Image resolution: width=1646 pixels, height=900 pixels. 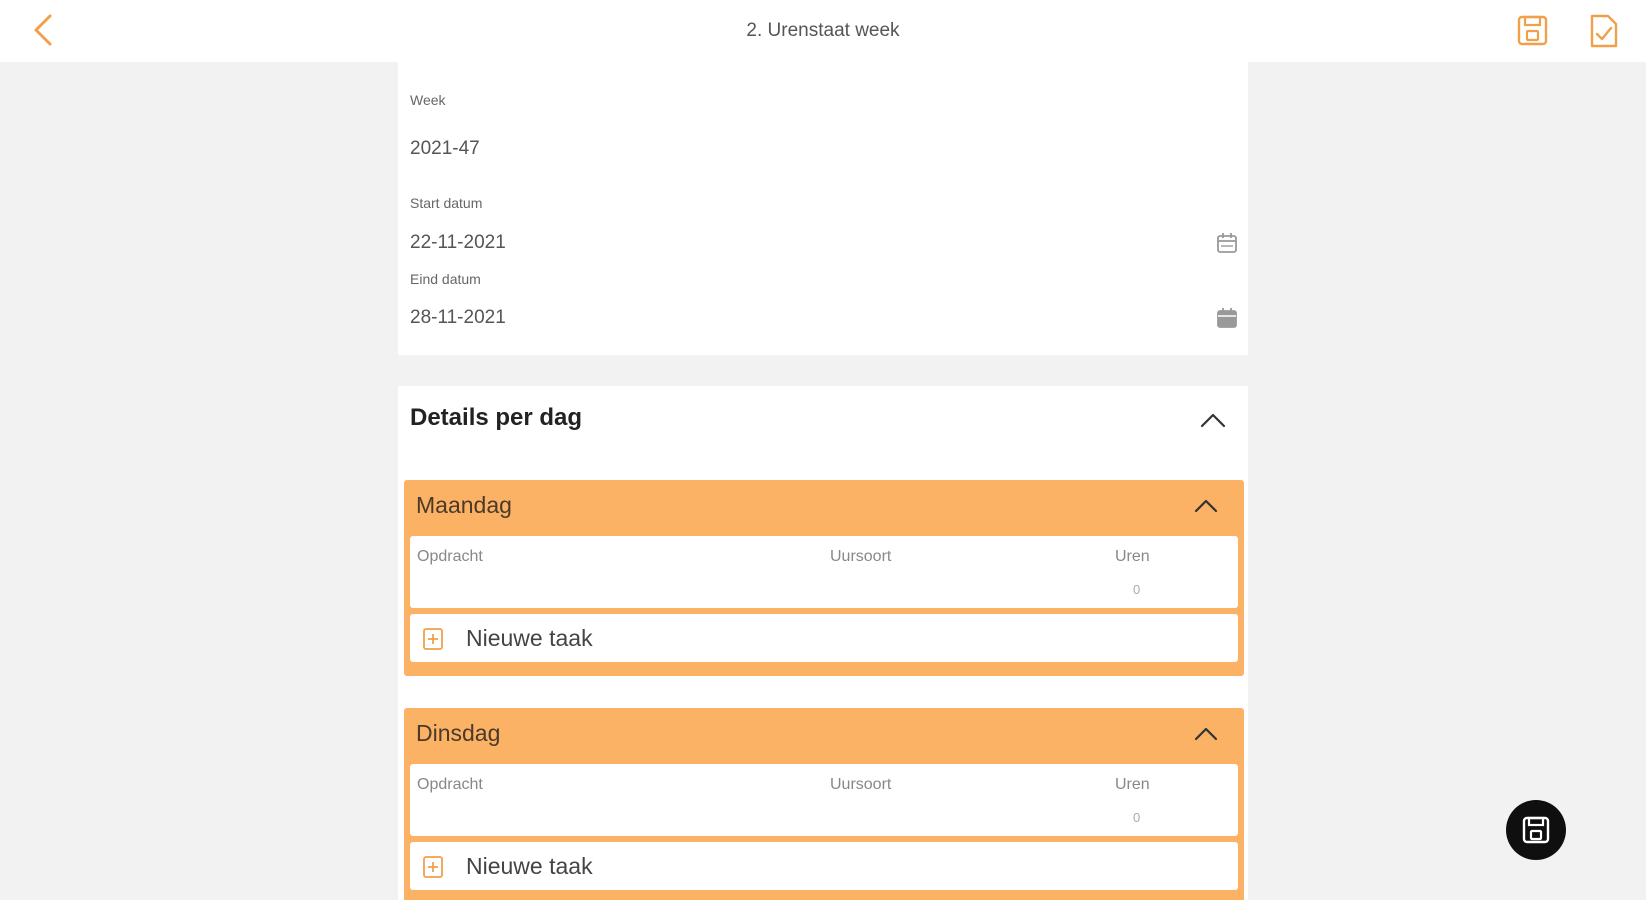 I want to click on end-date-field: 28-11-2021, so click(x=458, y=318).